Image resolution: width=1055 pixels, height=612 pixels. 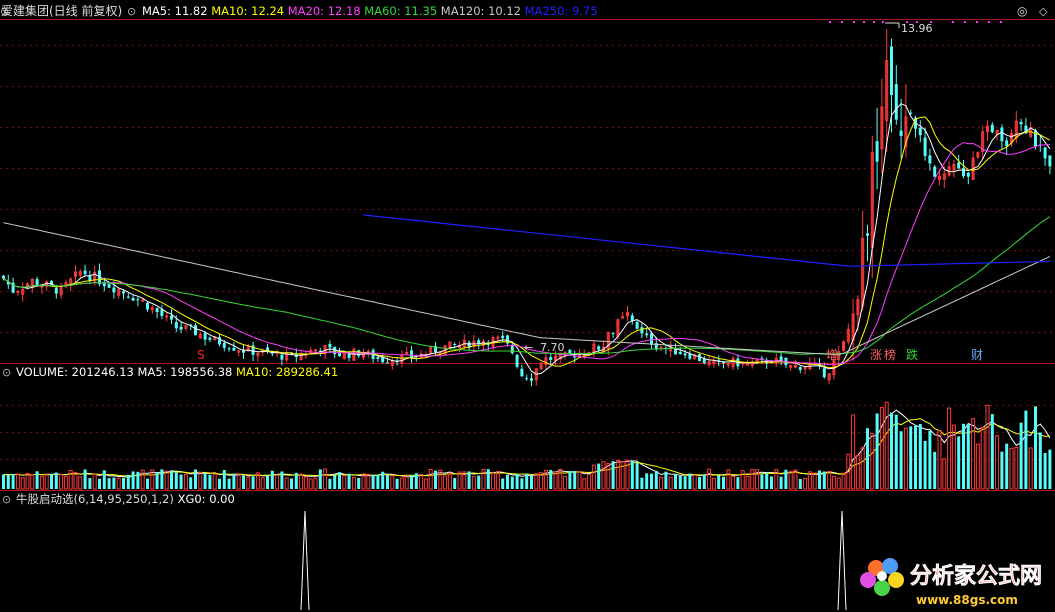 What do you see at coordinates (479, 11) in the screenshot?
I see `price-indicator-4: MA120: 10.12` at bounding box center [479, 11].